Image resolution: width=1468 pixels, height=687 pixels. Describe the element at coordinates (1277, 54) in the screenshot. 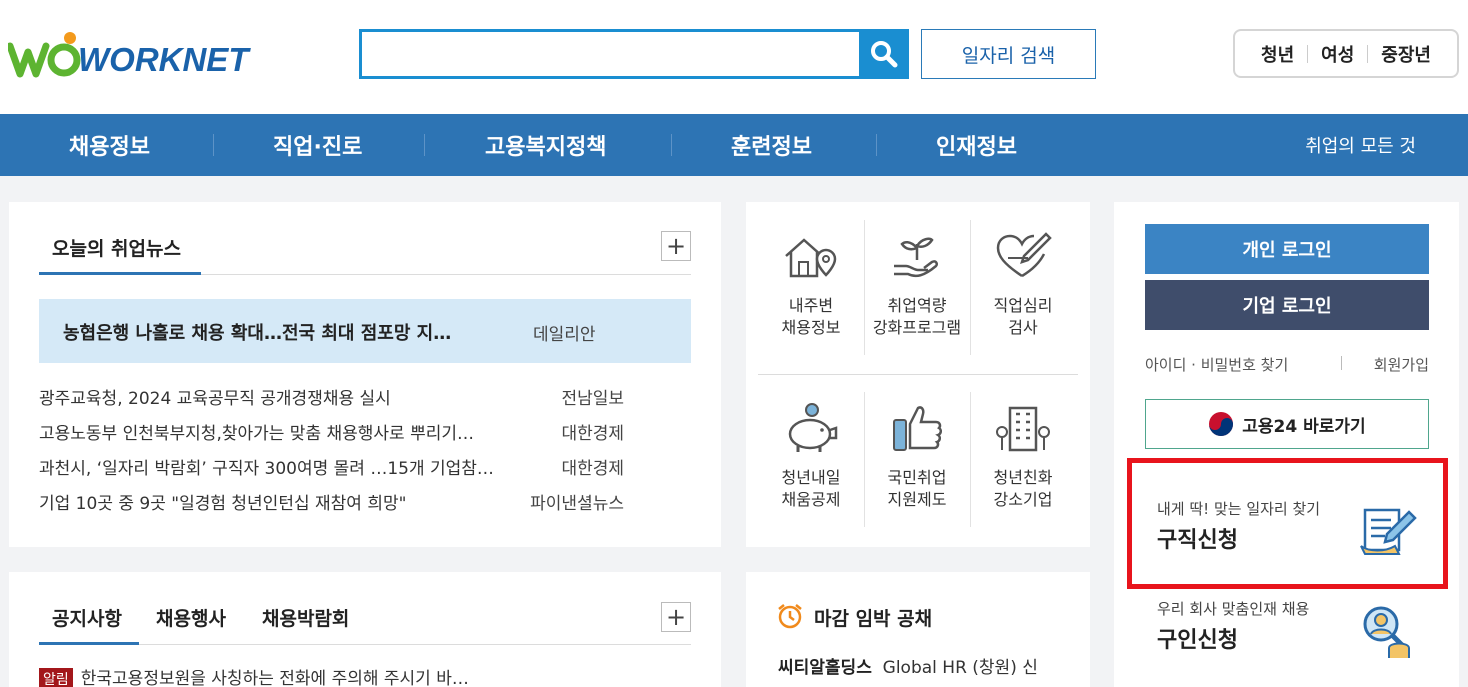

I see `target-youth: 청년` at that location.